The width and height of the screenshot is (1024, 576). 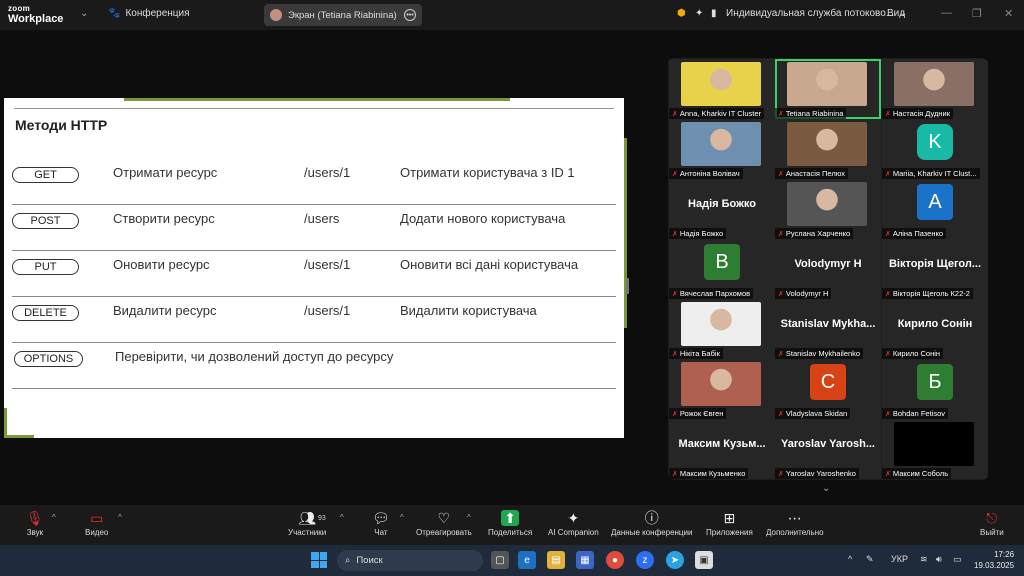 I want to click on participant-tile: ✗ Максим Соболь, so click(x=935, y=449).